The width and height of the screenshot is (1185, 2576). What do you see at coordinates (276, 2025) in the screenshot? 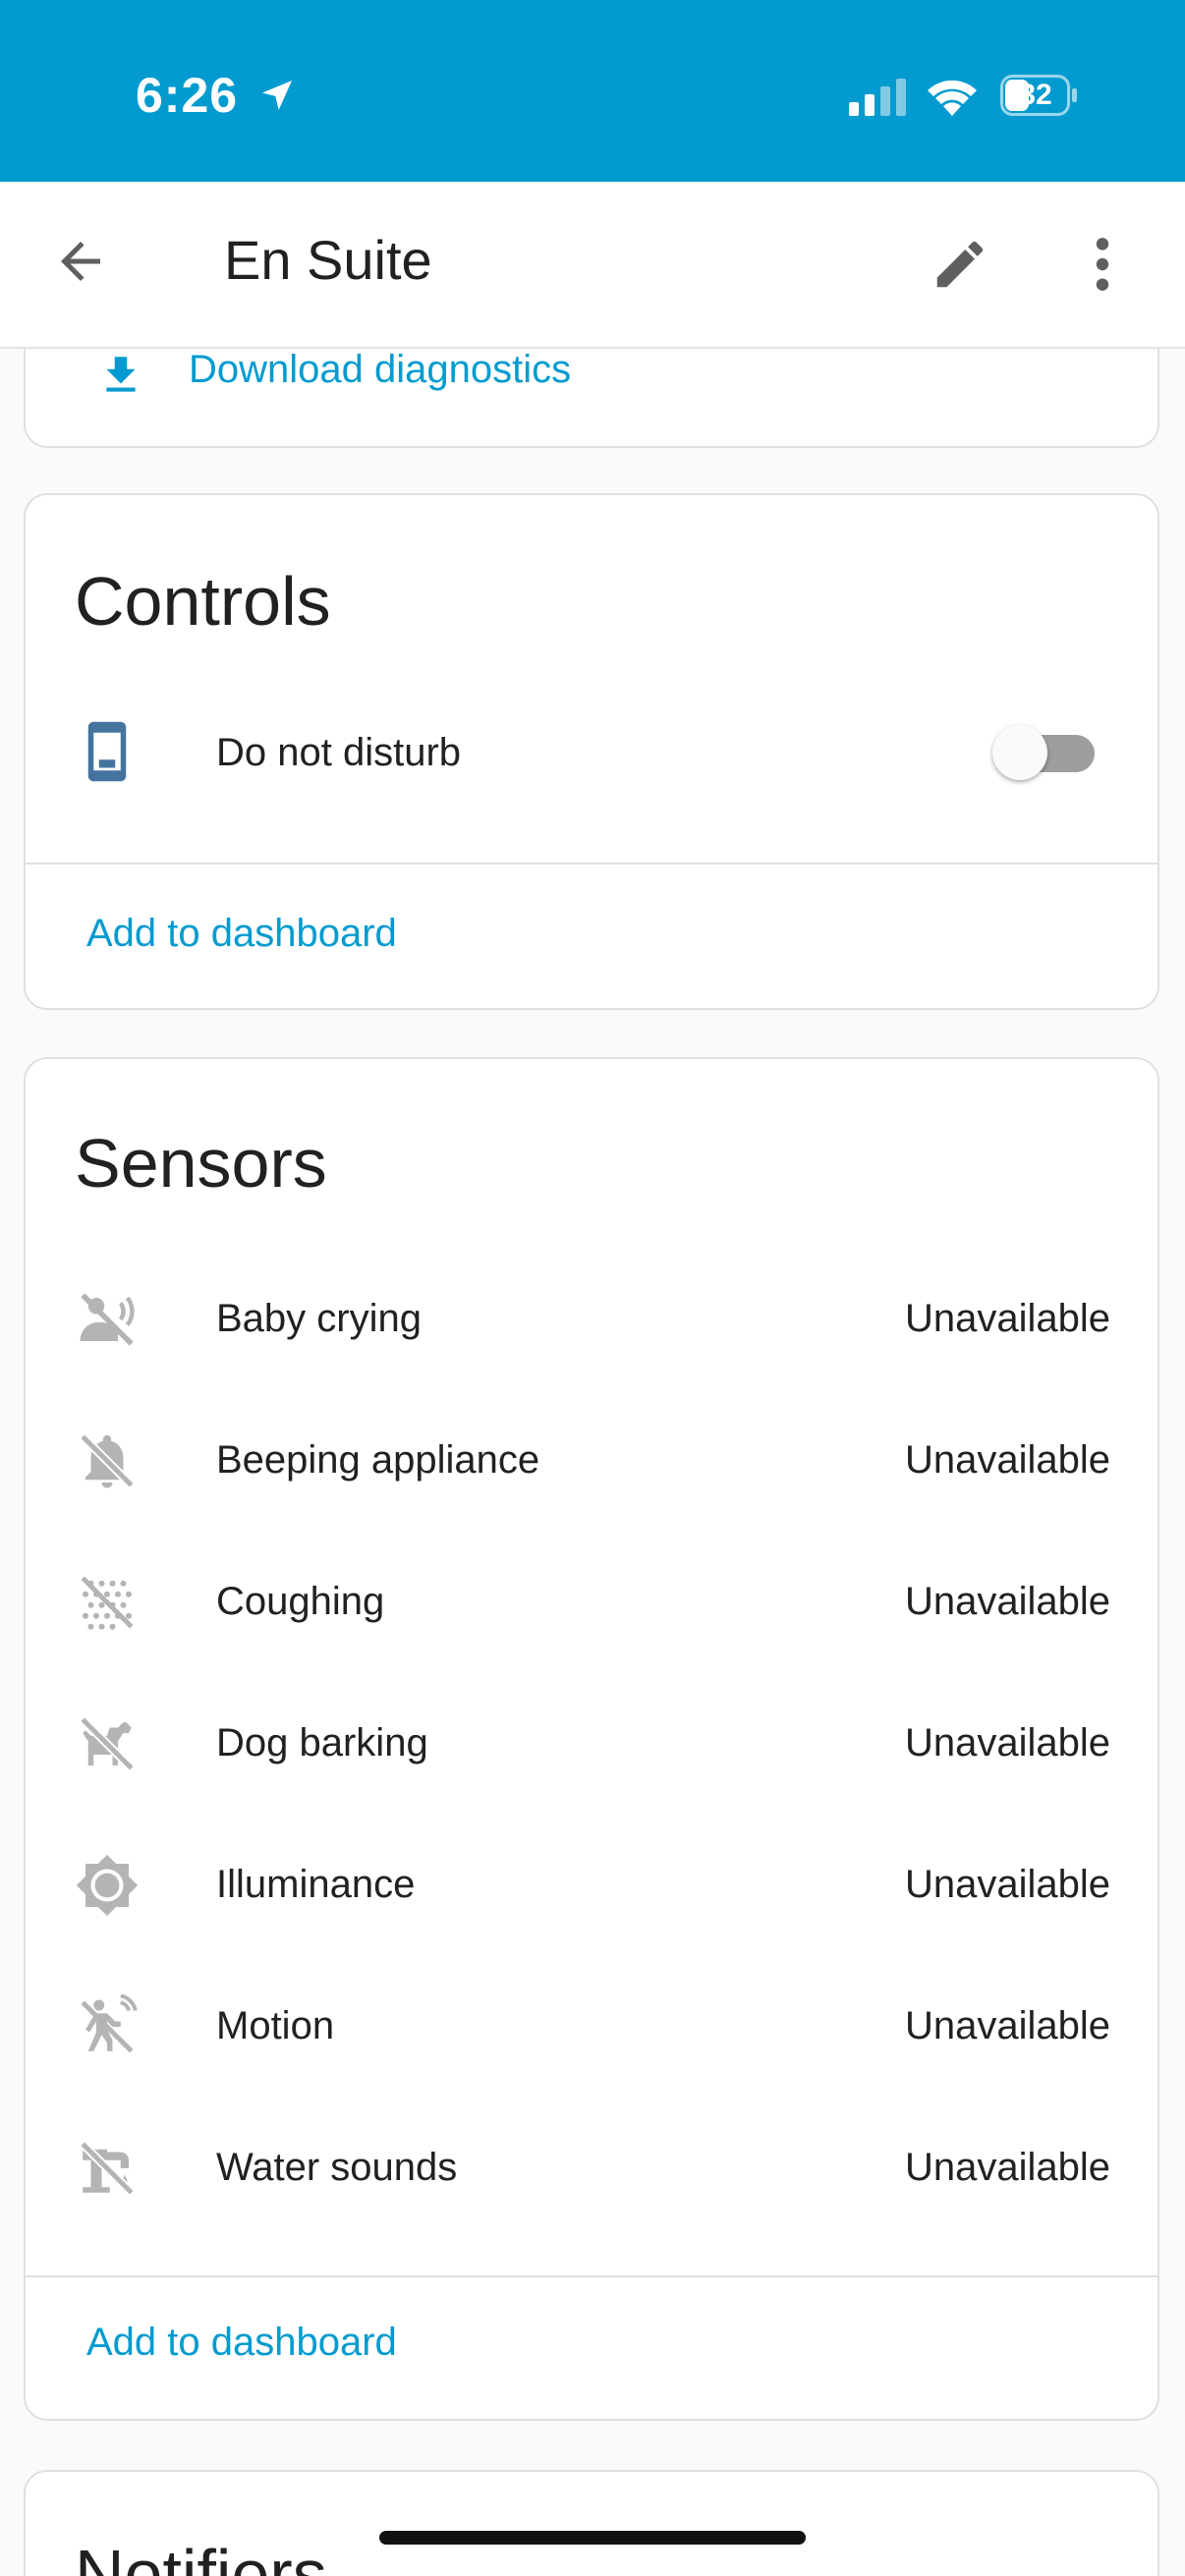
I see `sensor-label: Motion` at bounding box center [276, 2025].